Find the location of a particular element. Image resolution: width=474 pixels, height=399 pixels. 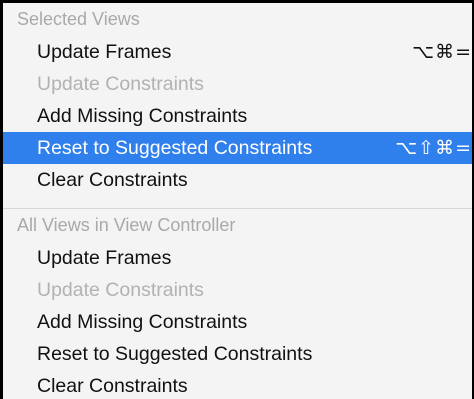

menu-item-update-frames: Update Frames ⌥⌘= is located at coordinates (237, 52).